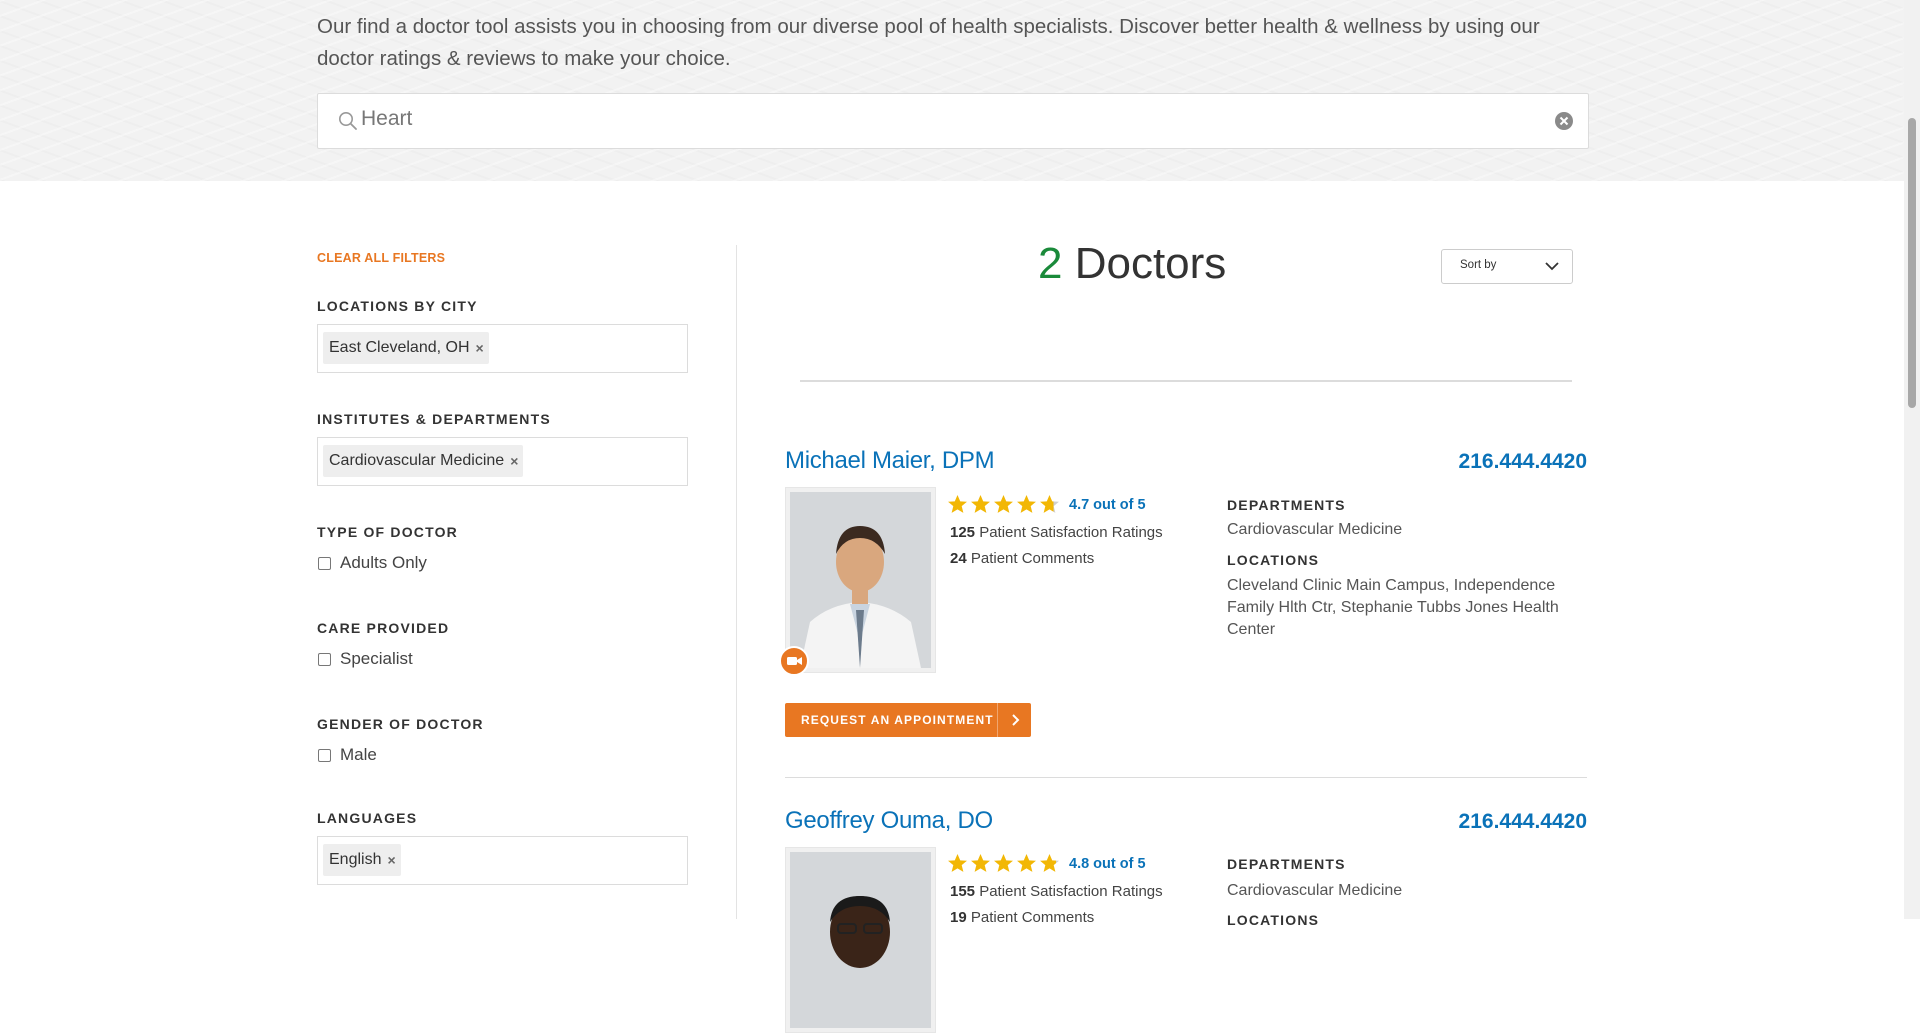 This screenshot has width=1920, height=1033. I want to click on video-visit-badge, so click(794, 661).